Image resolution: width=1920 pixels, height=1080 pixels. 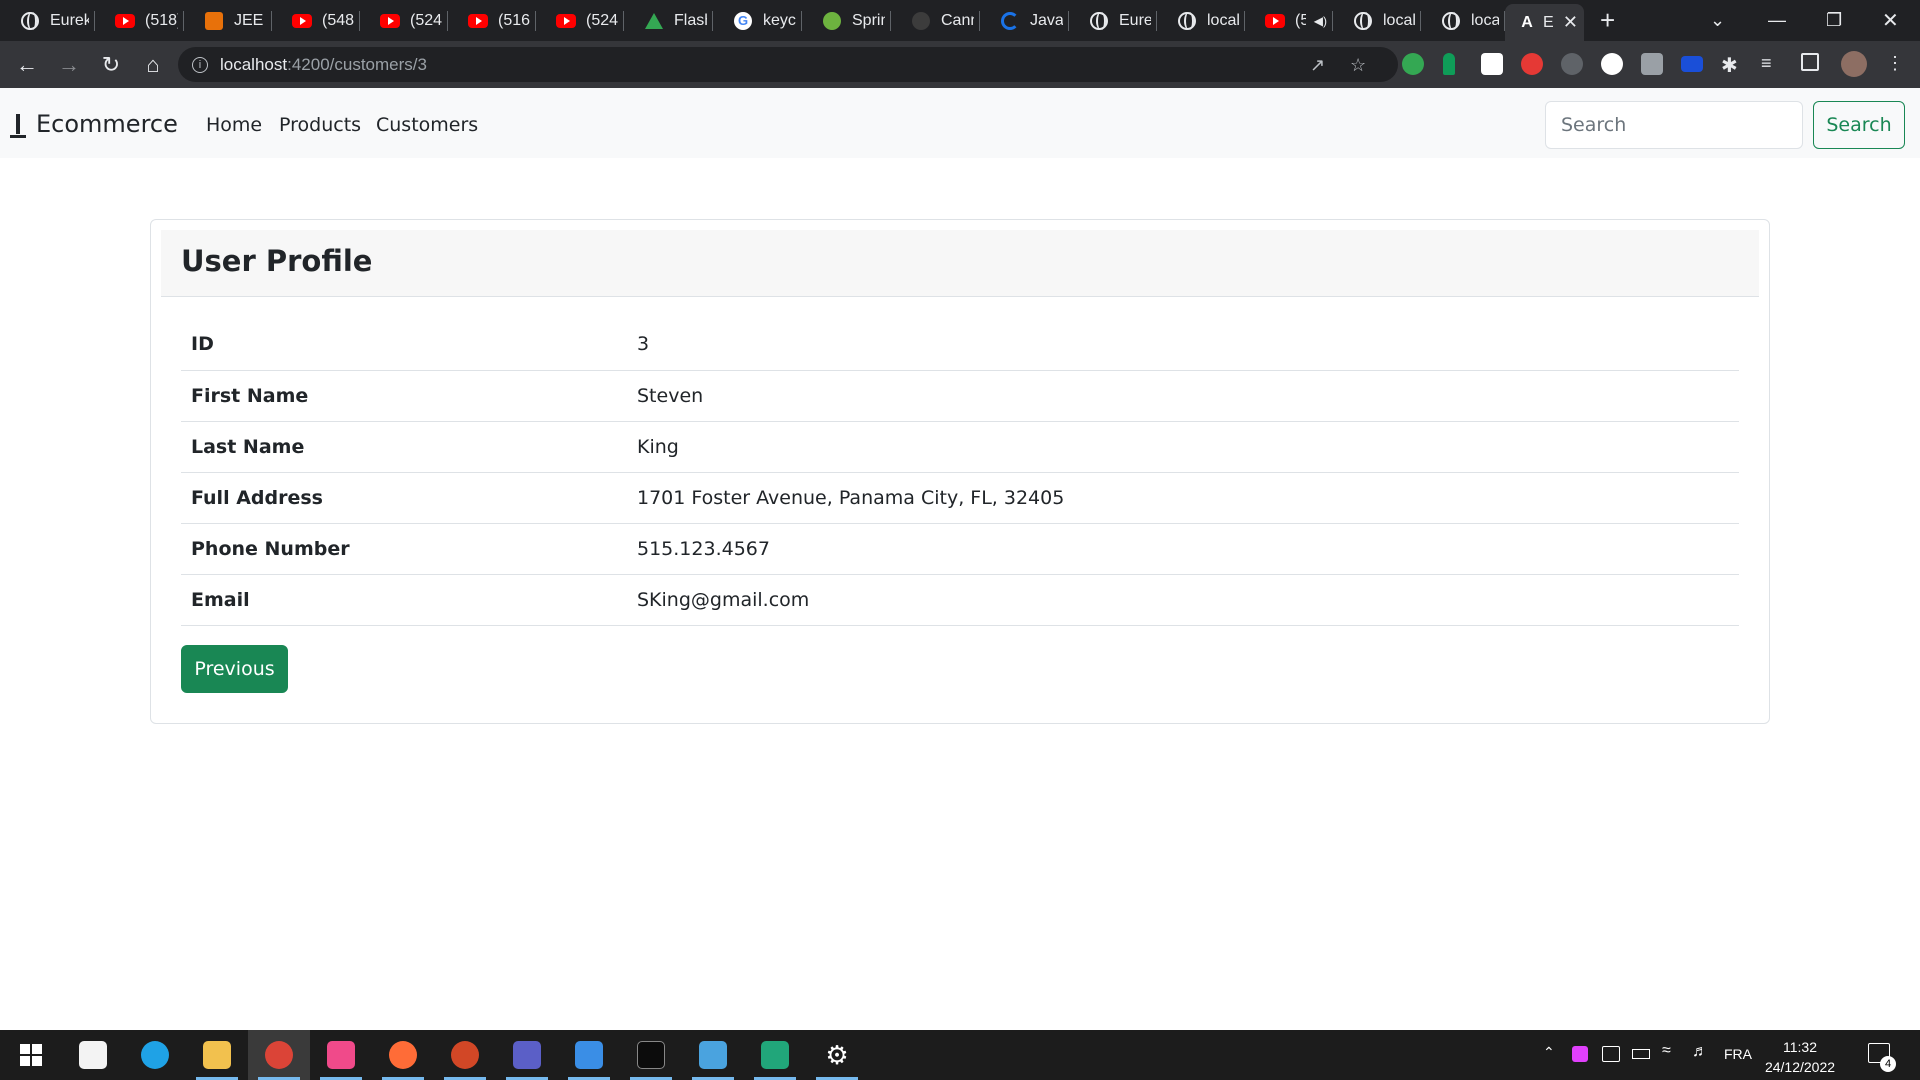 What do you see at coordinates (589, 1055) in the screenshot?
I see `photos-icon` at bounding box center [589, 1055].